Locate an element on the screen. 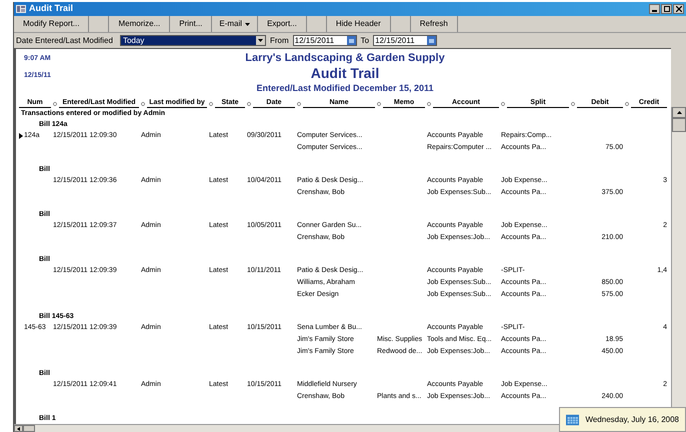  period-dropdown: Today is located at coordinates (193, 40).